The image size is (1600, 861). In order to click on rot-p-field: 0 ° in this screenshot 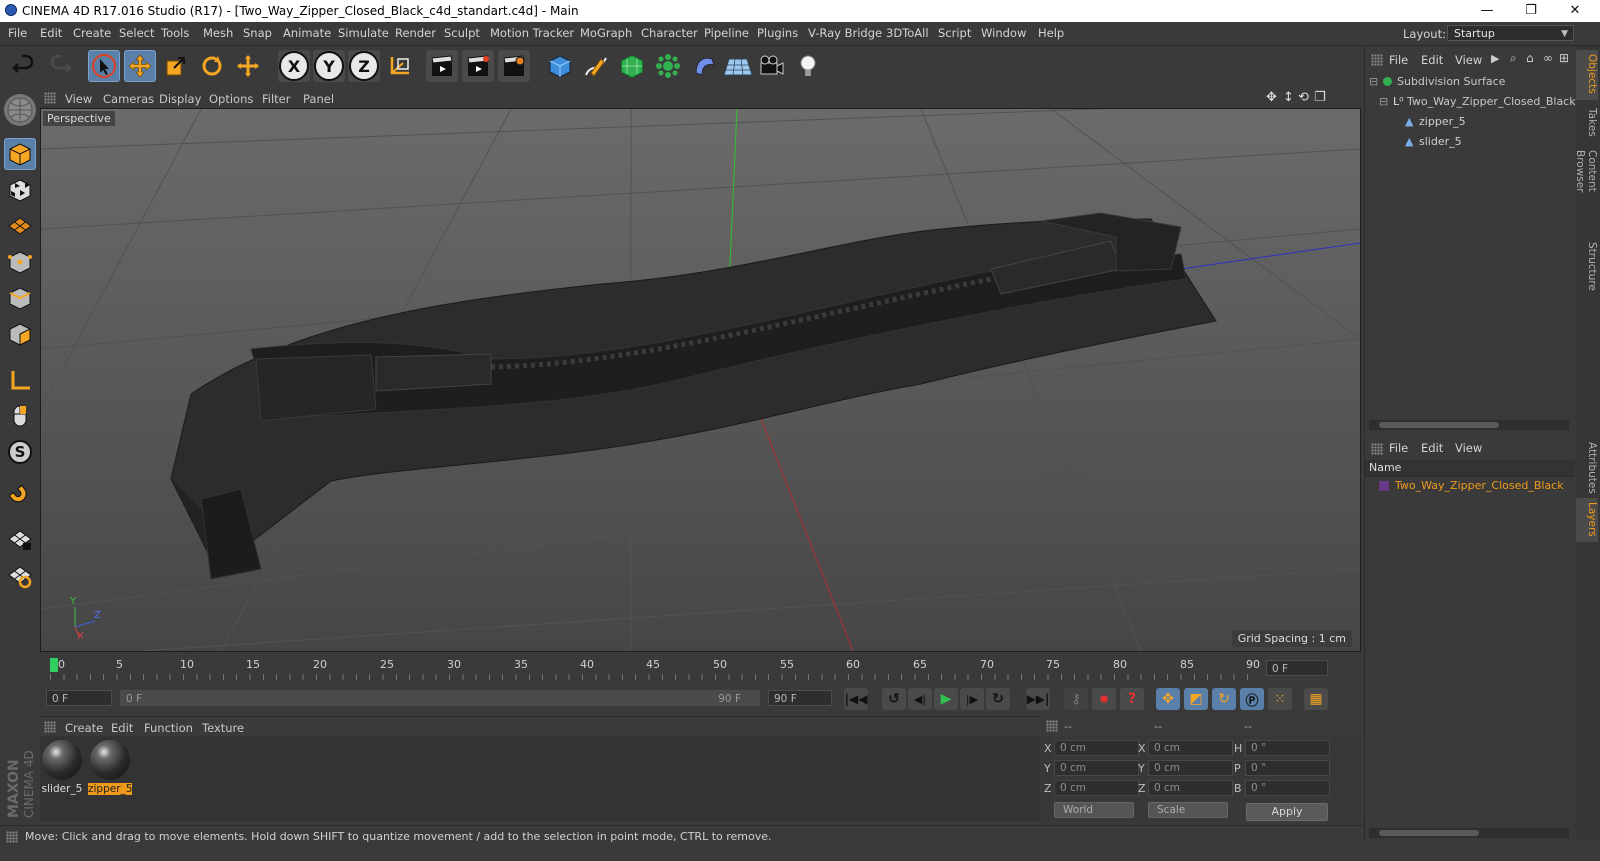, I will do `click(1287, 768)`.